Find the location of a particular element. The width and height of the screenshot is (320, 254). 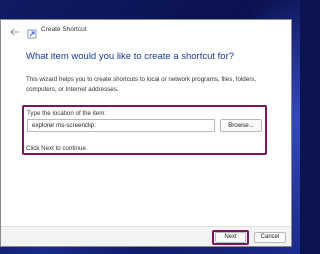

location-label: Type the location of the item: is located at coordinates (67, 113).